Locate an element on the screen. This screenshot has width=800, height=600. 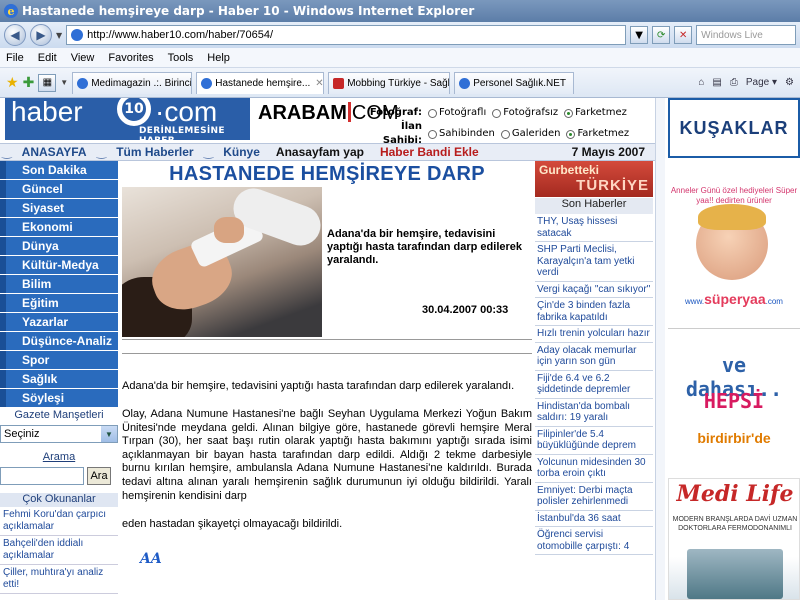
menu-ekonomi: Ekonomi is located at coordinates (59, 227).